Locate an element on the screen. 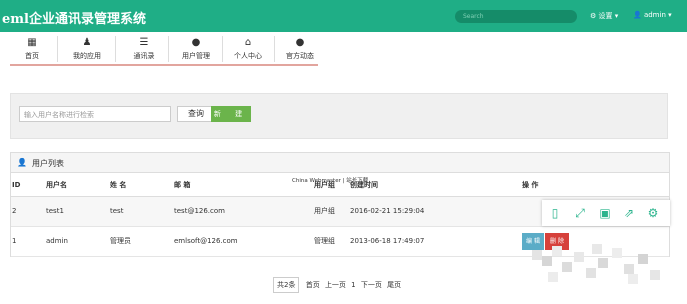  user-name-label: admin is located at coordinates (654, 15).